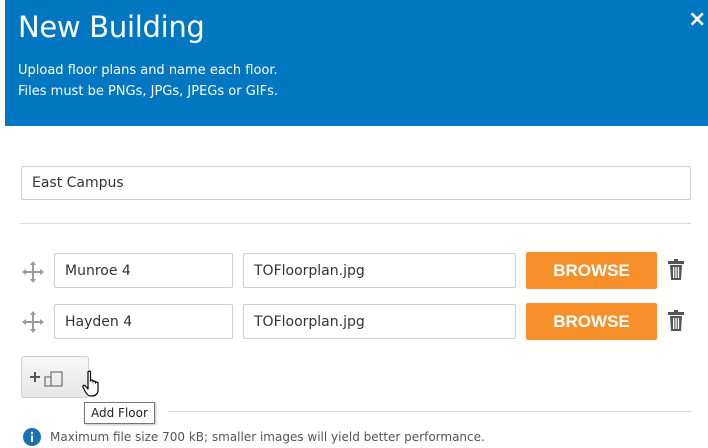 Image resolution: width=708 pixels, height=448 pixels. I want to click on add-floor-tooltip: Add Floor, so click(119, 413).